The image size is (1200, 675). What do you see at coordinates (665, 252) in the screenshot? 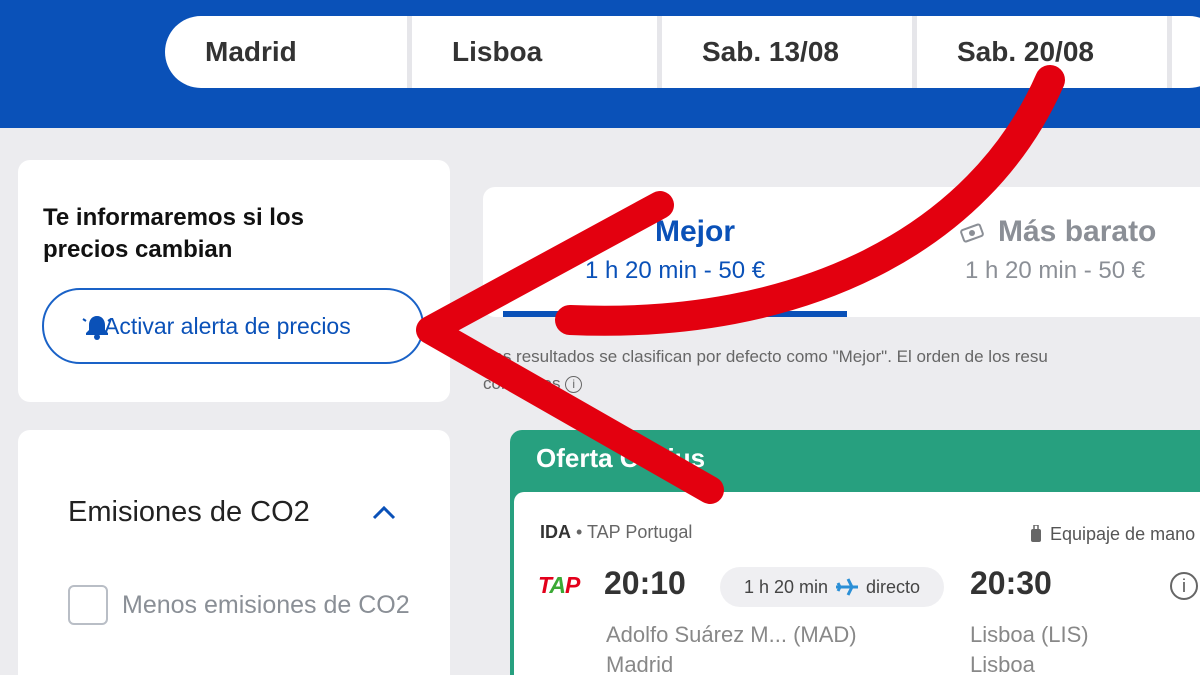
I see `tab-mejor: Mejor 1 h 20 min - 50 €` at bounding box center [665, 252].